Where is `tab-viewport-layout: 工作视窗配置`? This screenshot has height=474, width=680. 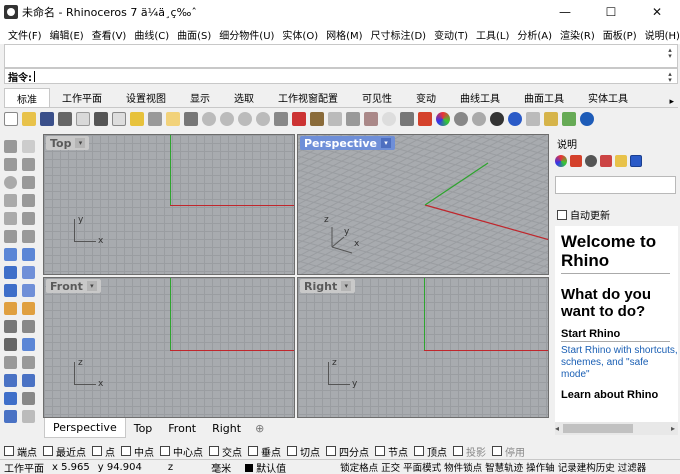
tab-viewport-layout: 工作视窗配置 is located at coordinates (308, 97).